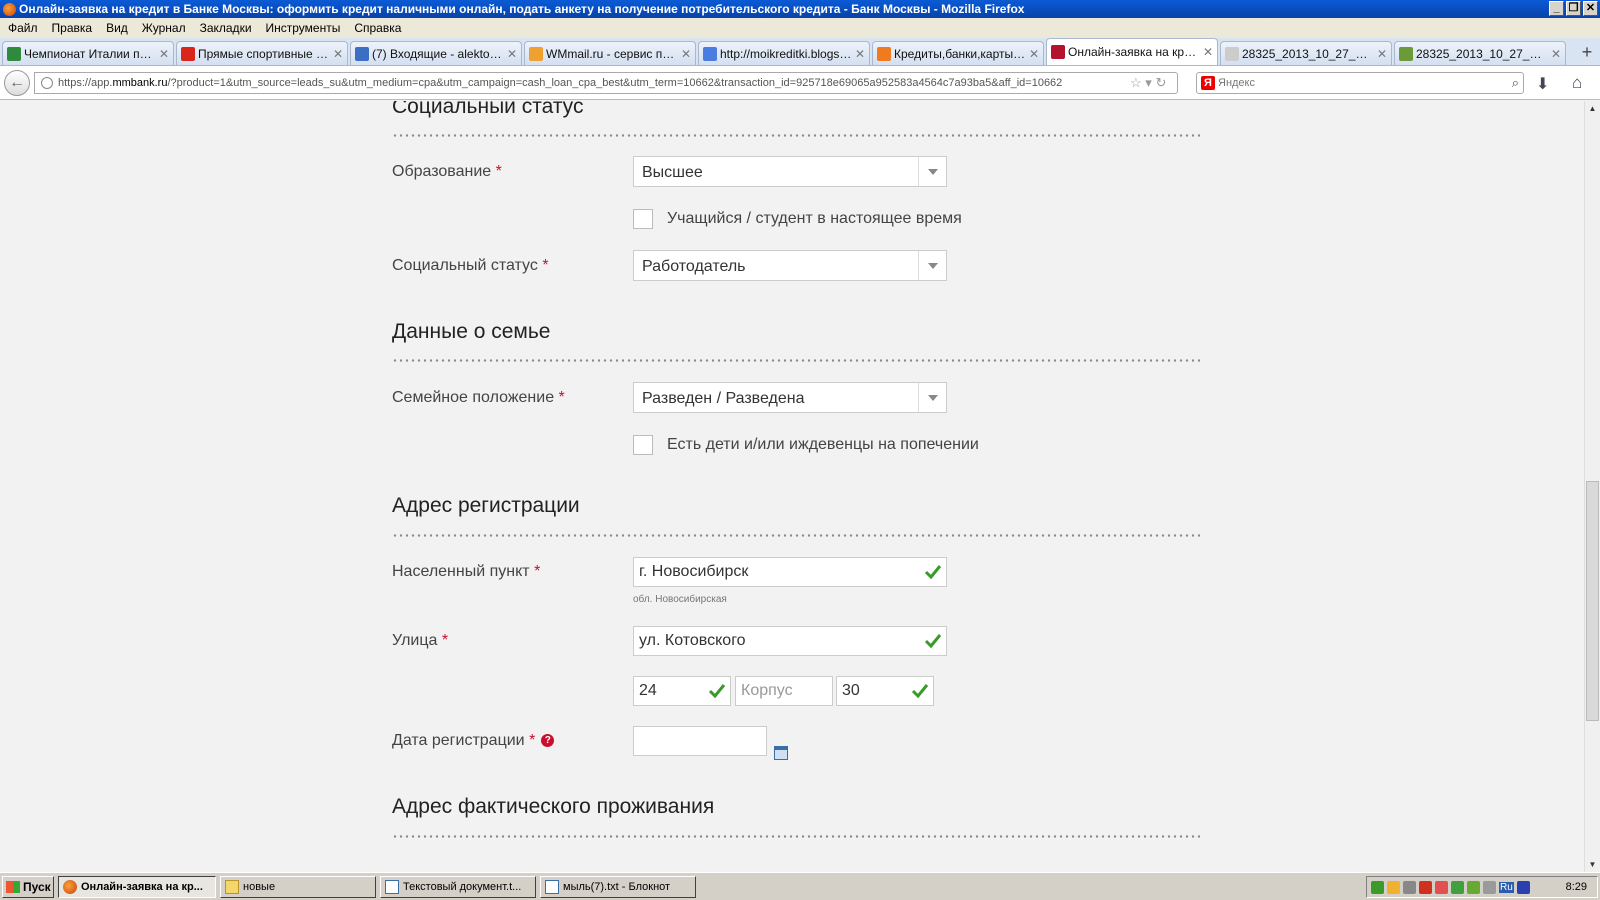 This screenshot has height=900, width=1600. I want to click on notepad-icon, so click(392, 886).